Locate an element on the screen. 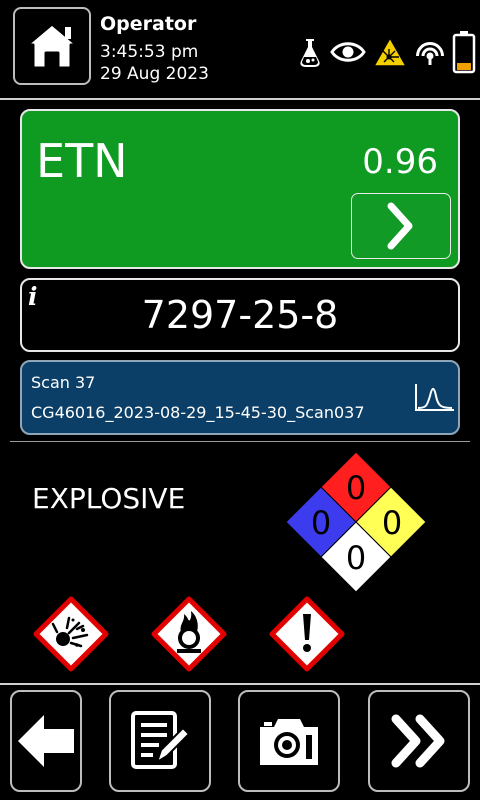 The image size is (480, 800). match-score: 0.96 is located at coordinates (400, 162).